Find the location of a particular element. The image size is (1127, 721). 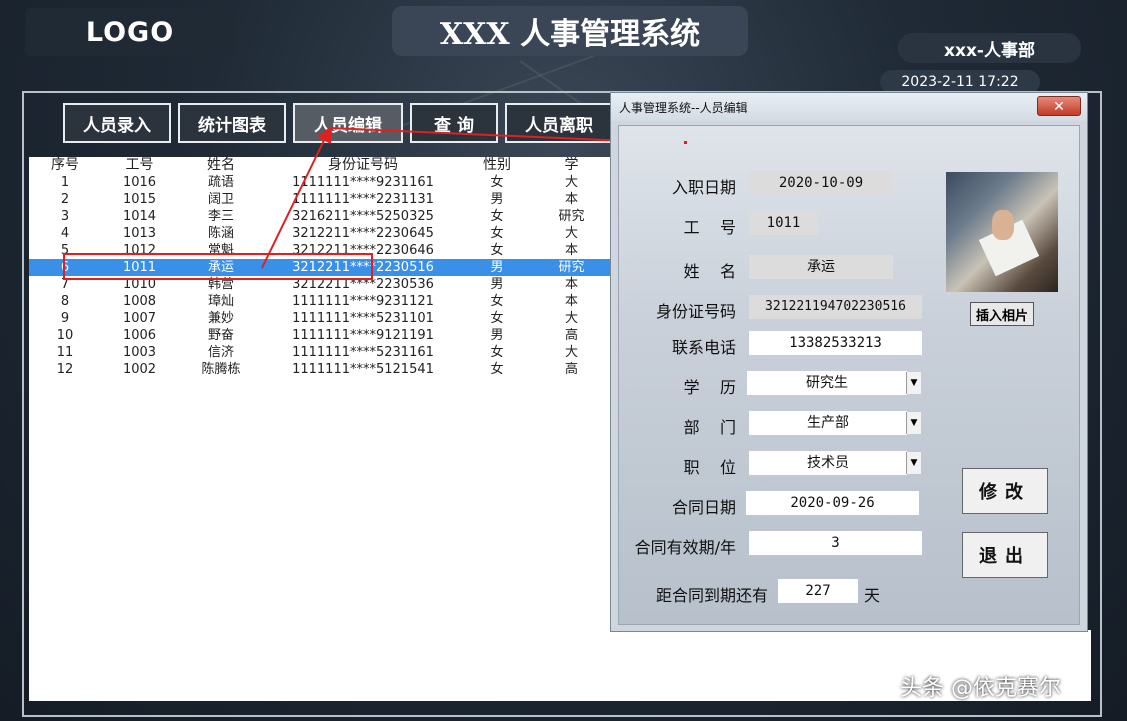

dialog-titlebar: 人事管理系统--人员编辑 ✕ is located at coordinates (849, 107).